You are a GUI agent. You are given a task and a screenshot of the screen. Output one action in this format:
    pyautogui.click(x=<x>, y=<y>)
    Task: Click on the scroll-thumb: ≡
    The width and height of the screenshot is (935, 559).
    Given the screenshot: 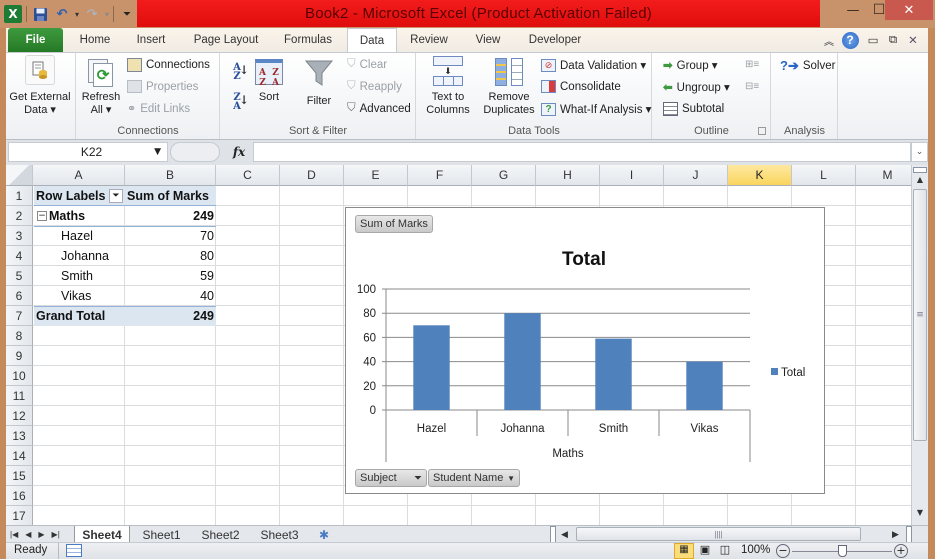 What is the action you would take?
    pyautogui.click(x=920, y=315)
    